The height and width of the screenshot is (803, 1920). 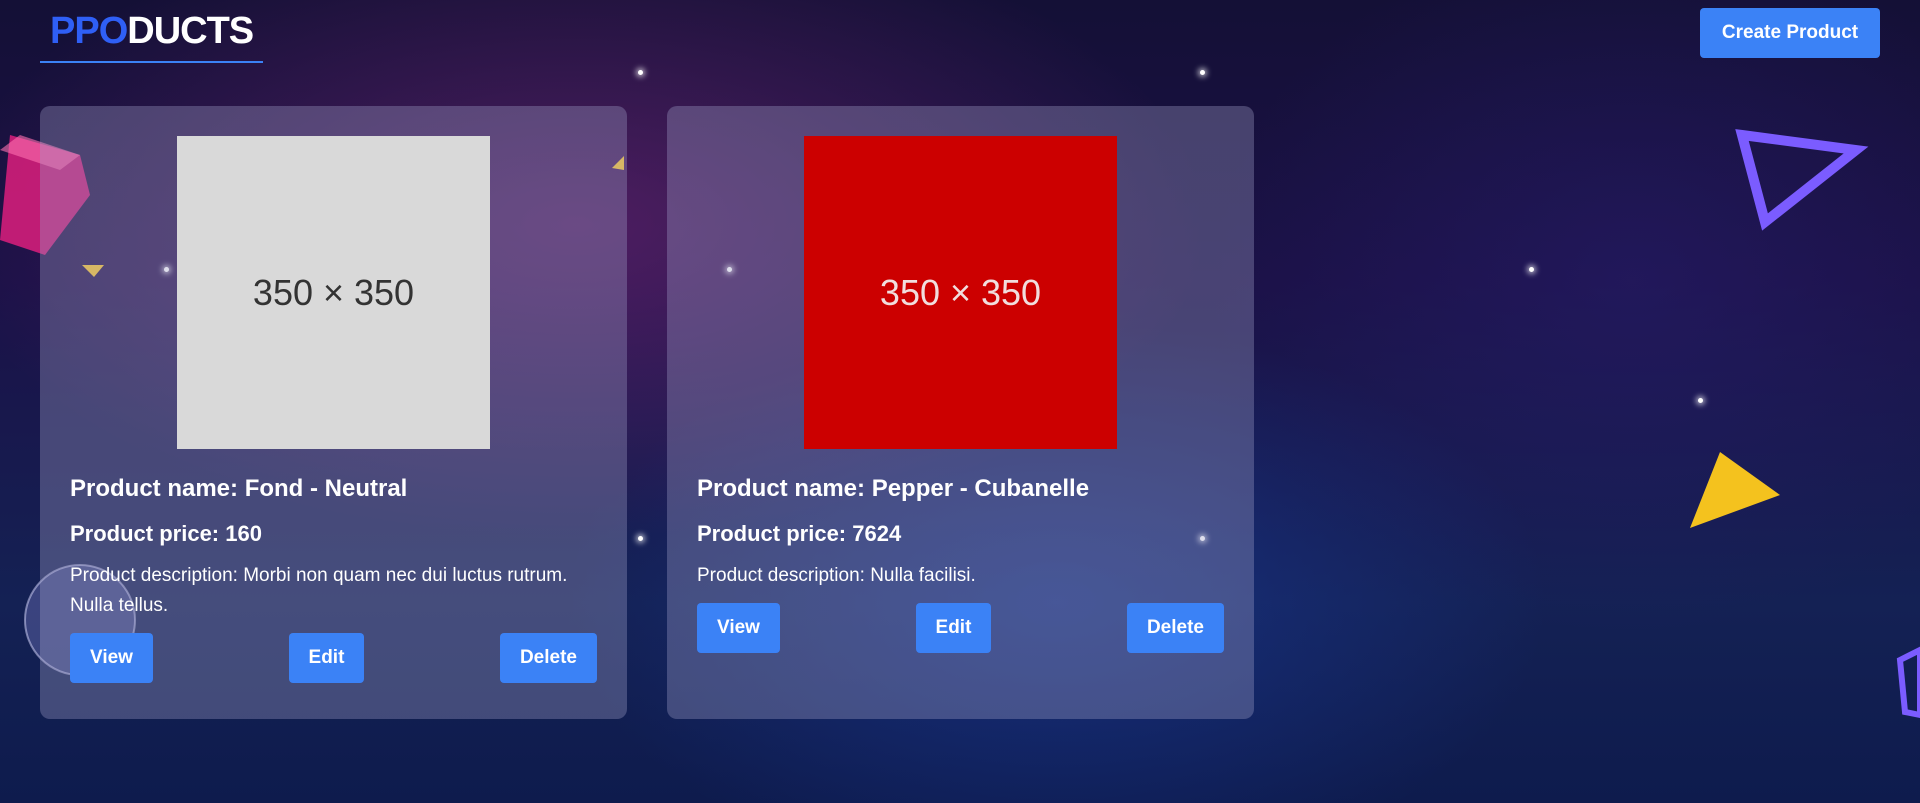 What do you see at coordinates (836, 575) in the screenshot?
I see `product-description: Product description: Nulla facilisi.` at bounding box center [836, 575].